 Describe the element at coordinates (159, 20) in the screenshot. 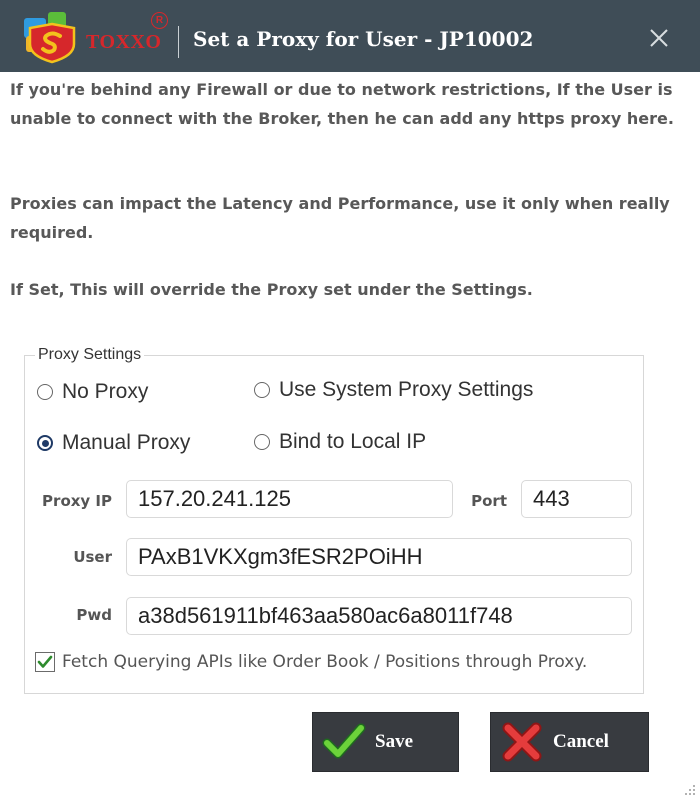

I see `registered-mark: R` at that location.